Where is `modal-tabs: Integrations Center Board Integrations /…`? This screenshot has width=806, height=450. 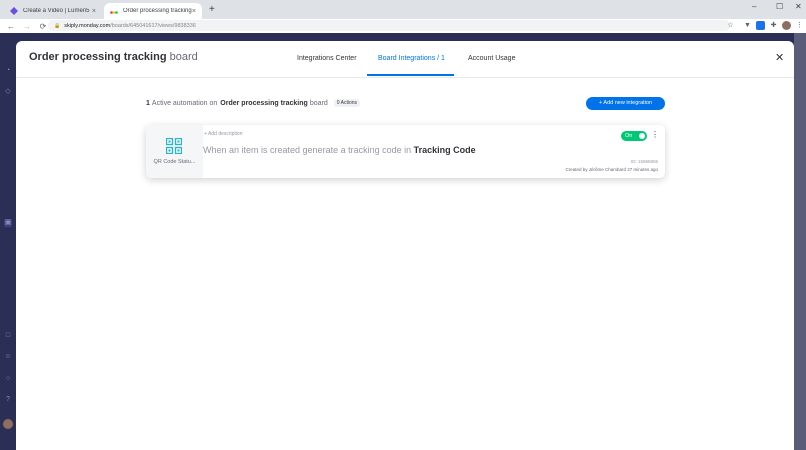
modal-tabs: Integrations Center Board Integrations /… is located at coordinates (405, 64).